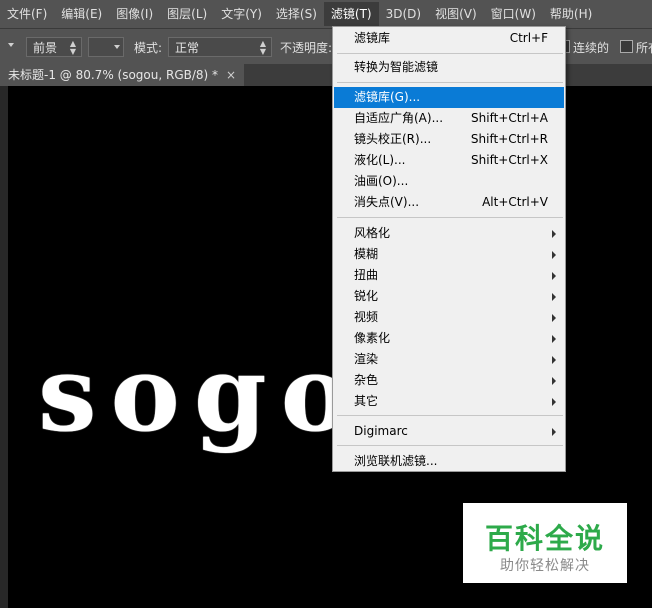  I want to click on menu-window: 窗口(W), so click(513, 14).